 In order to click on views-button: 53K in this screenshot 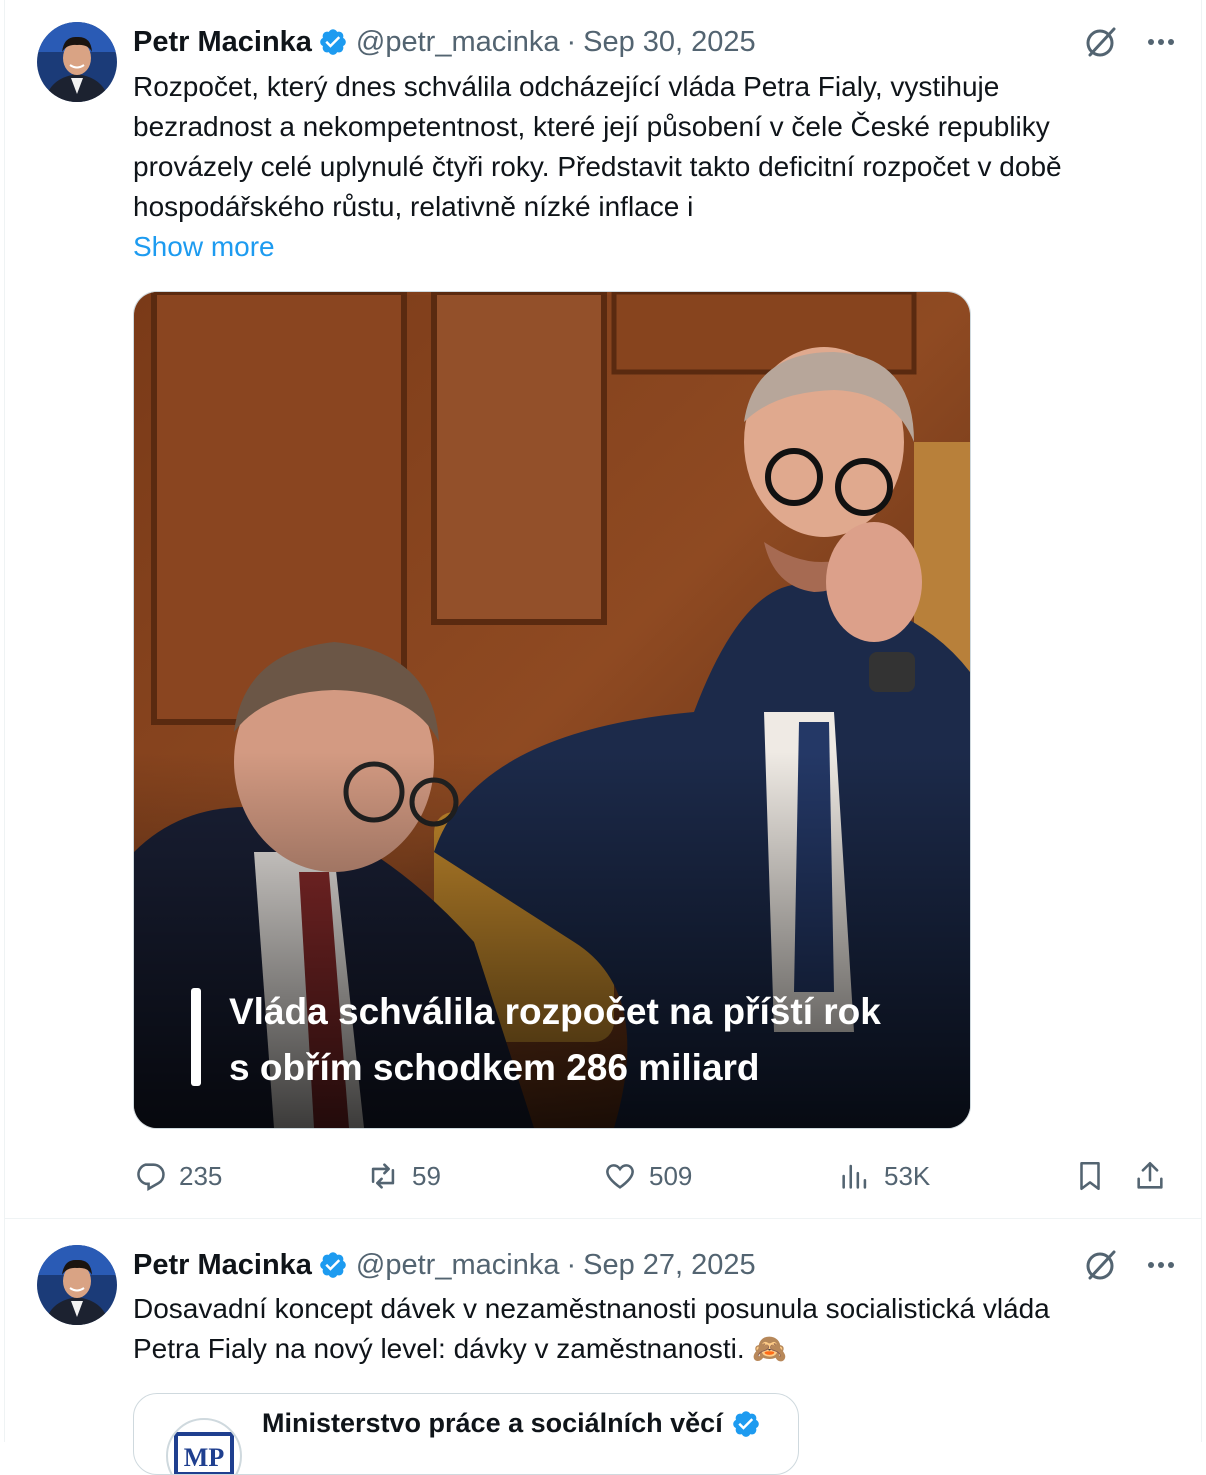, I will do `click(884, 1176)`.